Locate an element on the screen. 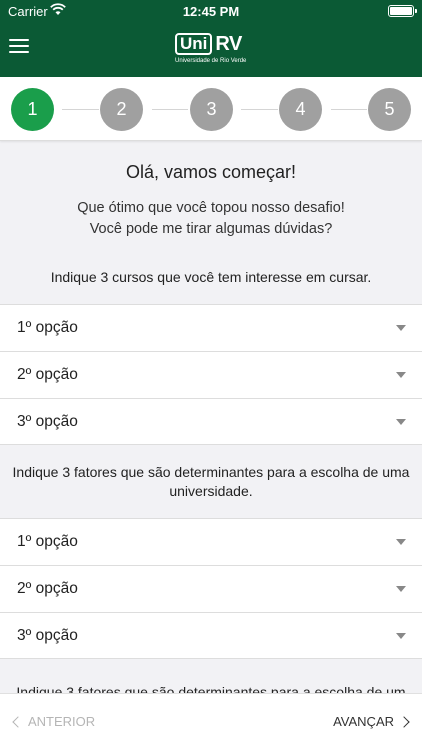 The image size is (422, 750). chevron-right-icon is located at coordinates (404, 721).